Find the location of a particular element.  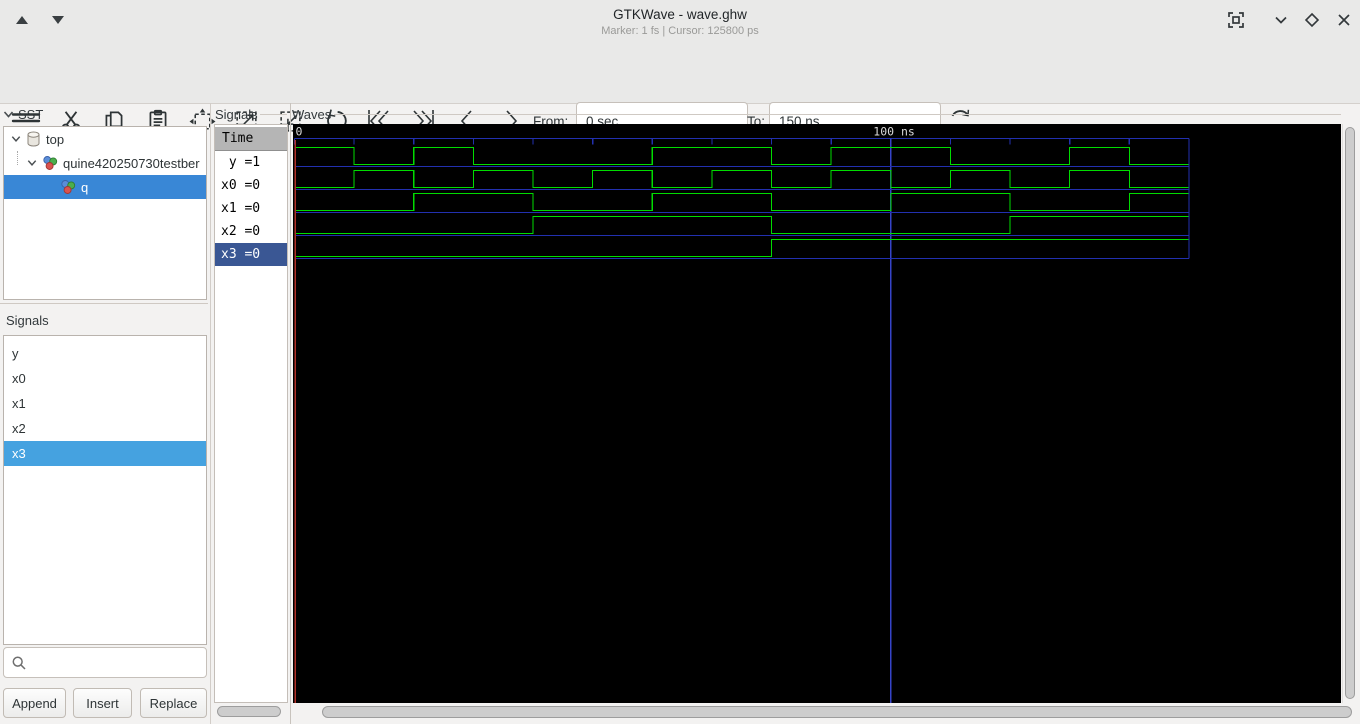

value-row-x0: x0 =0 is located at coordinates (251, 185).